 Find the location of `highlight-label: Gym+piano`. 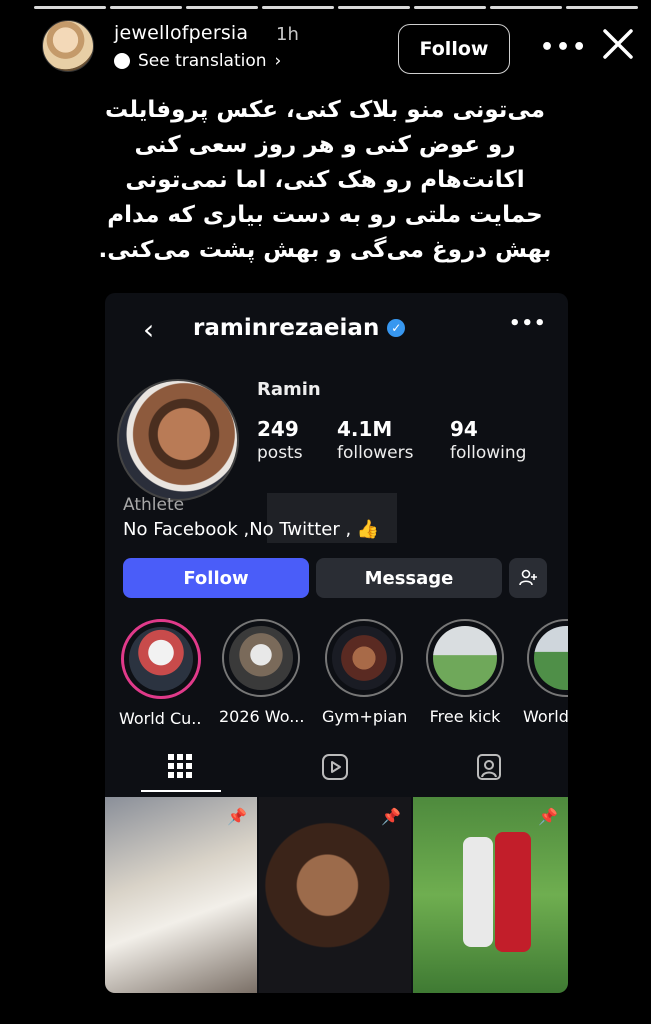

highlight-label: Gym+piano is located at coordinates (364, 716).